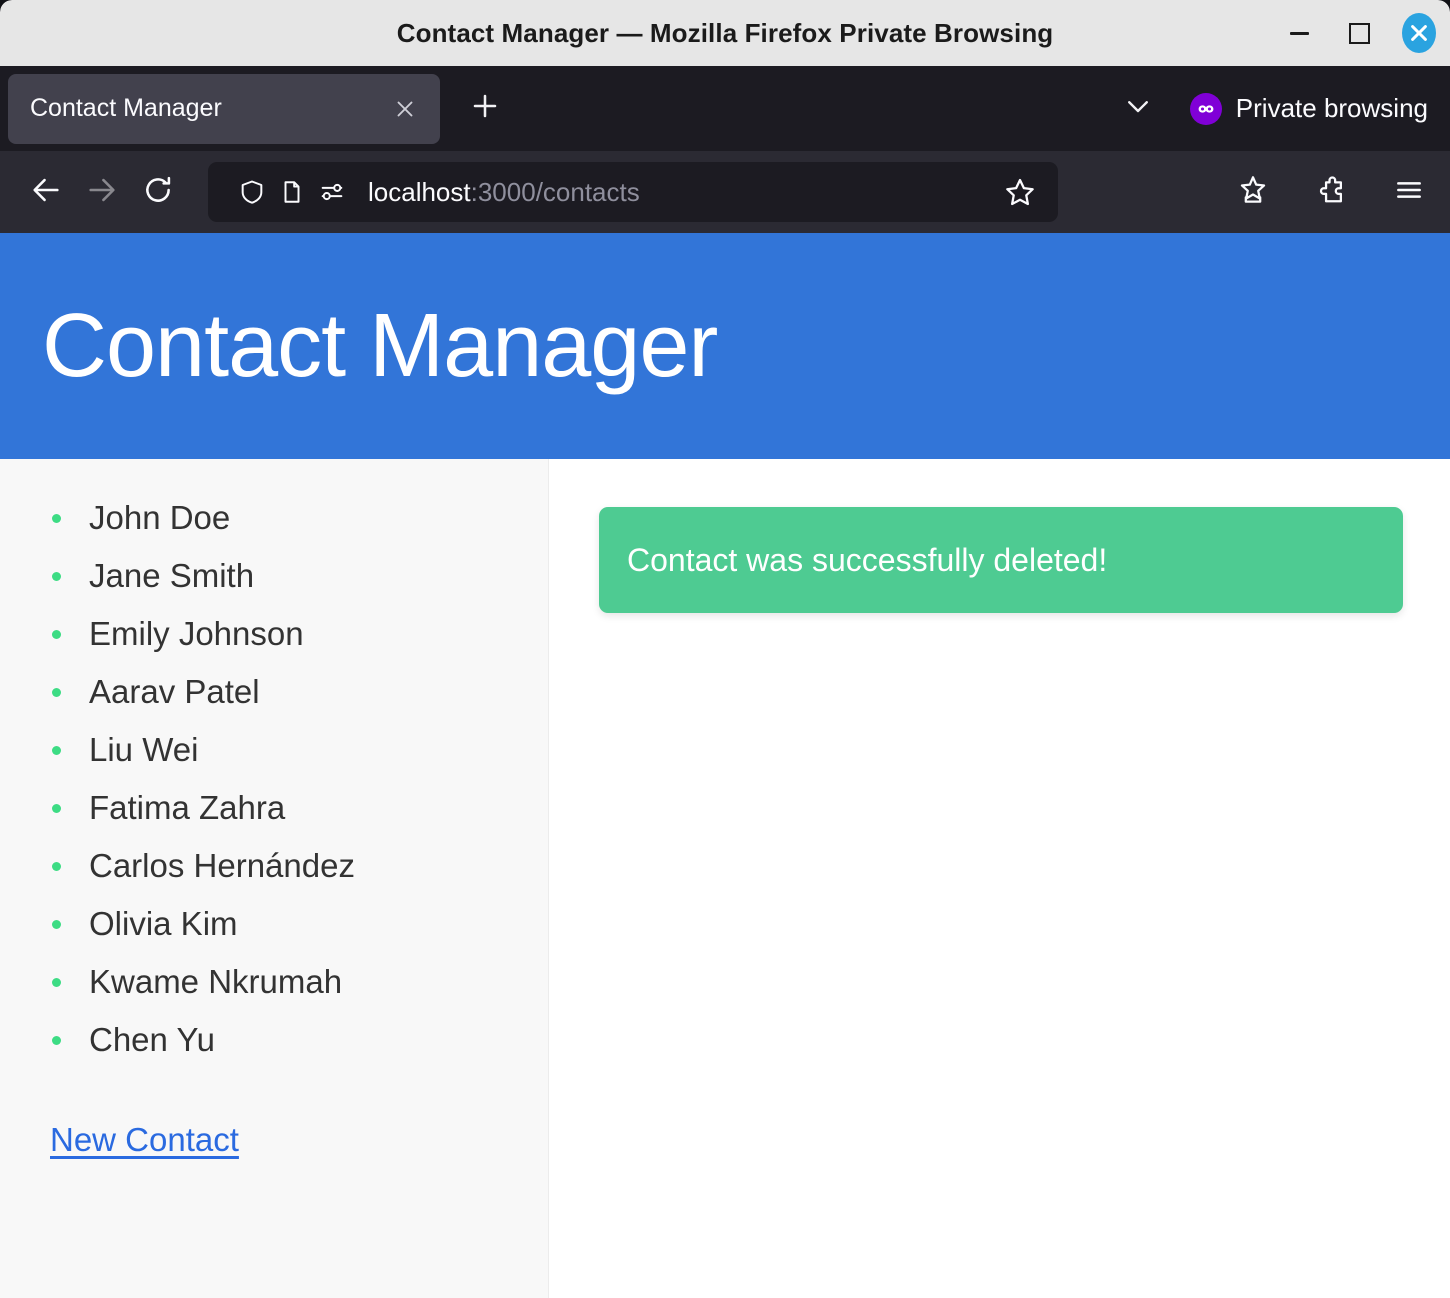 This screenshot has width=1450, height=1298. What do you see at coordinates (683, 192) in the screenshot?
I see `url-text: localhost:3000/contacts` at bounding box center [683, 192].